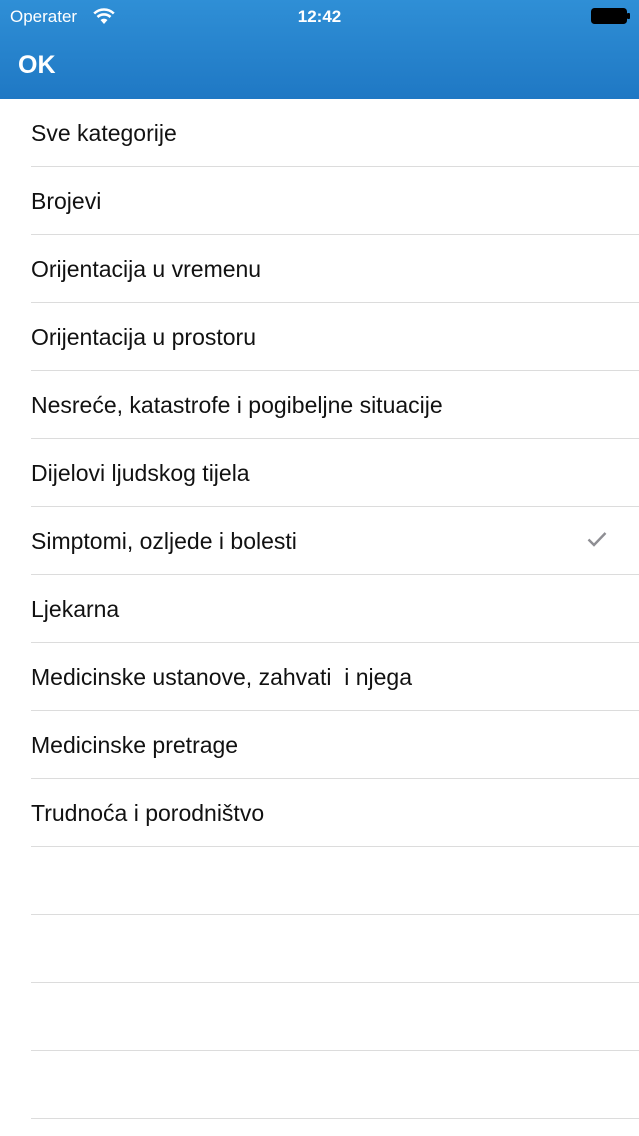  Describe the element at coordinates (75, 609) in the screenshot. I see `category-label: Ljekarna` at that location.